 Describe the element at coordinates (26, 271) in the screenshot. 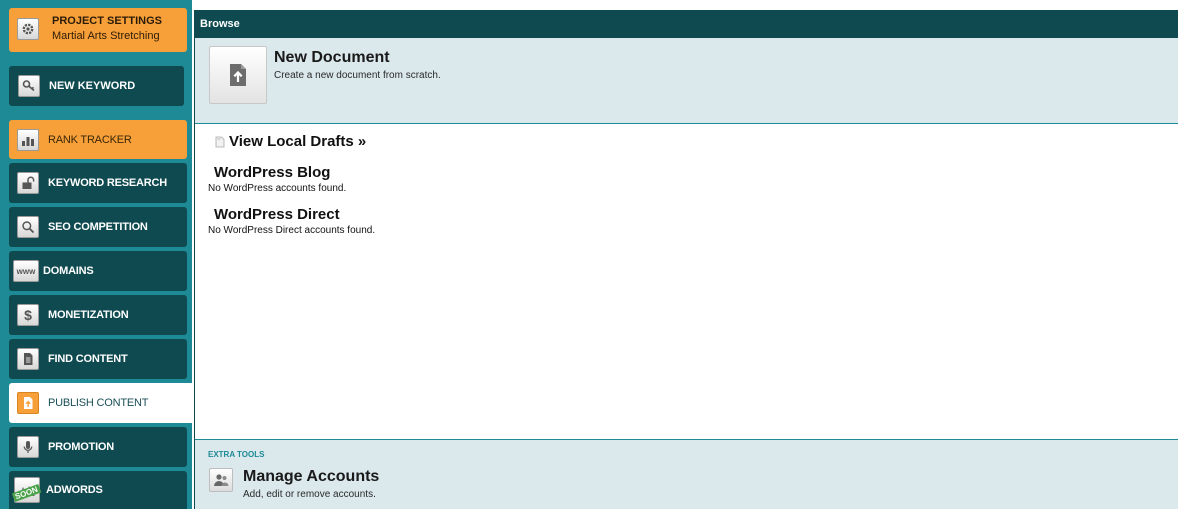

I see `www-icon: www` at that location.